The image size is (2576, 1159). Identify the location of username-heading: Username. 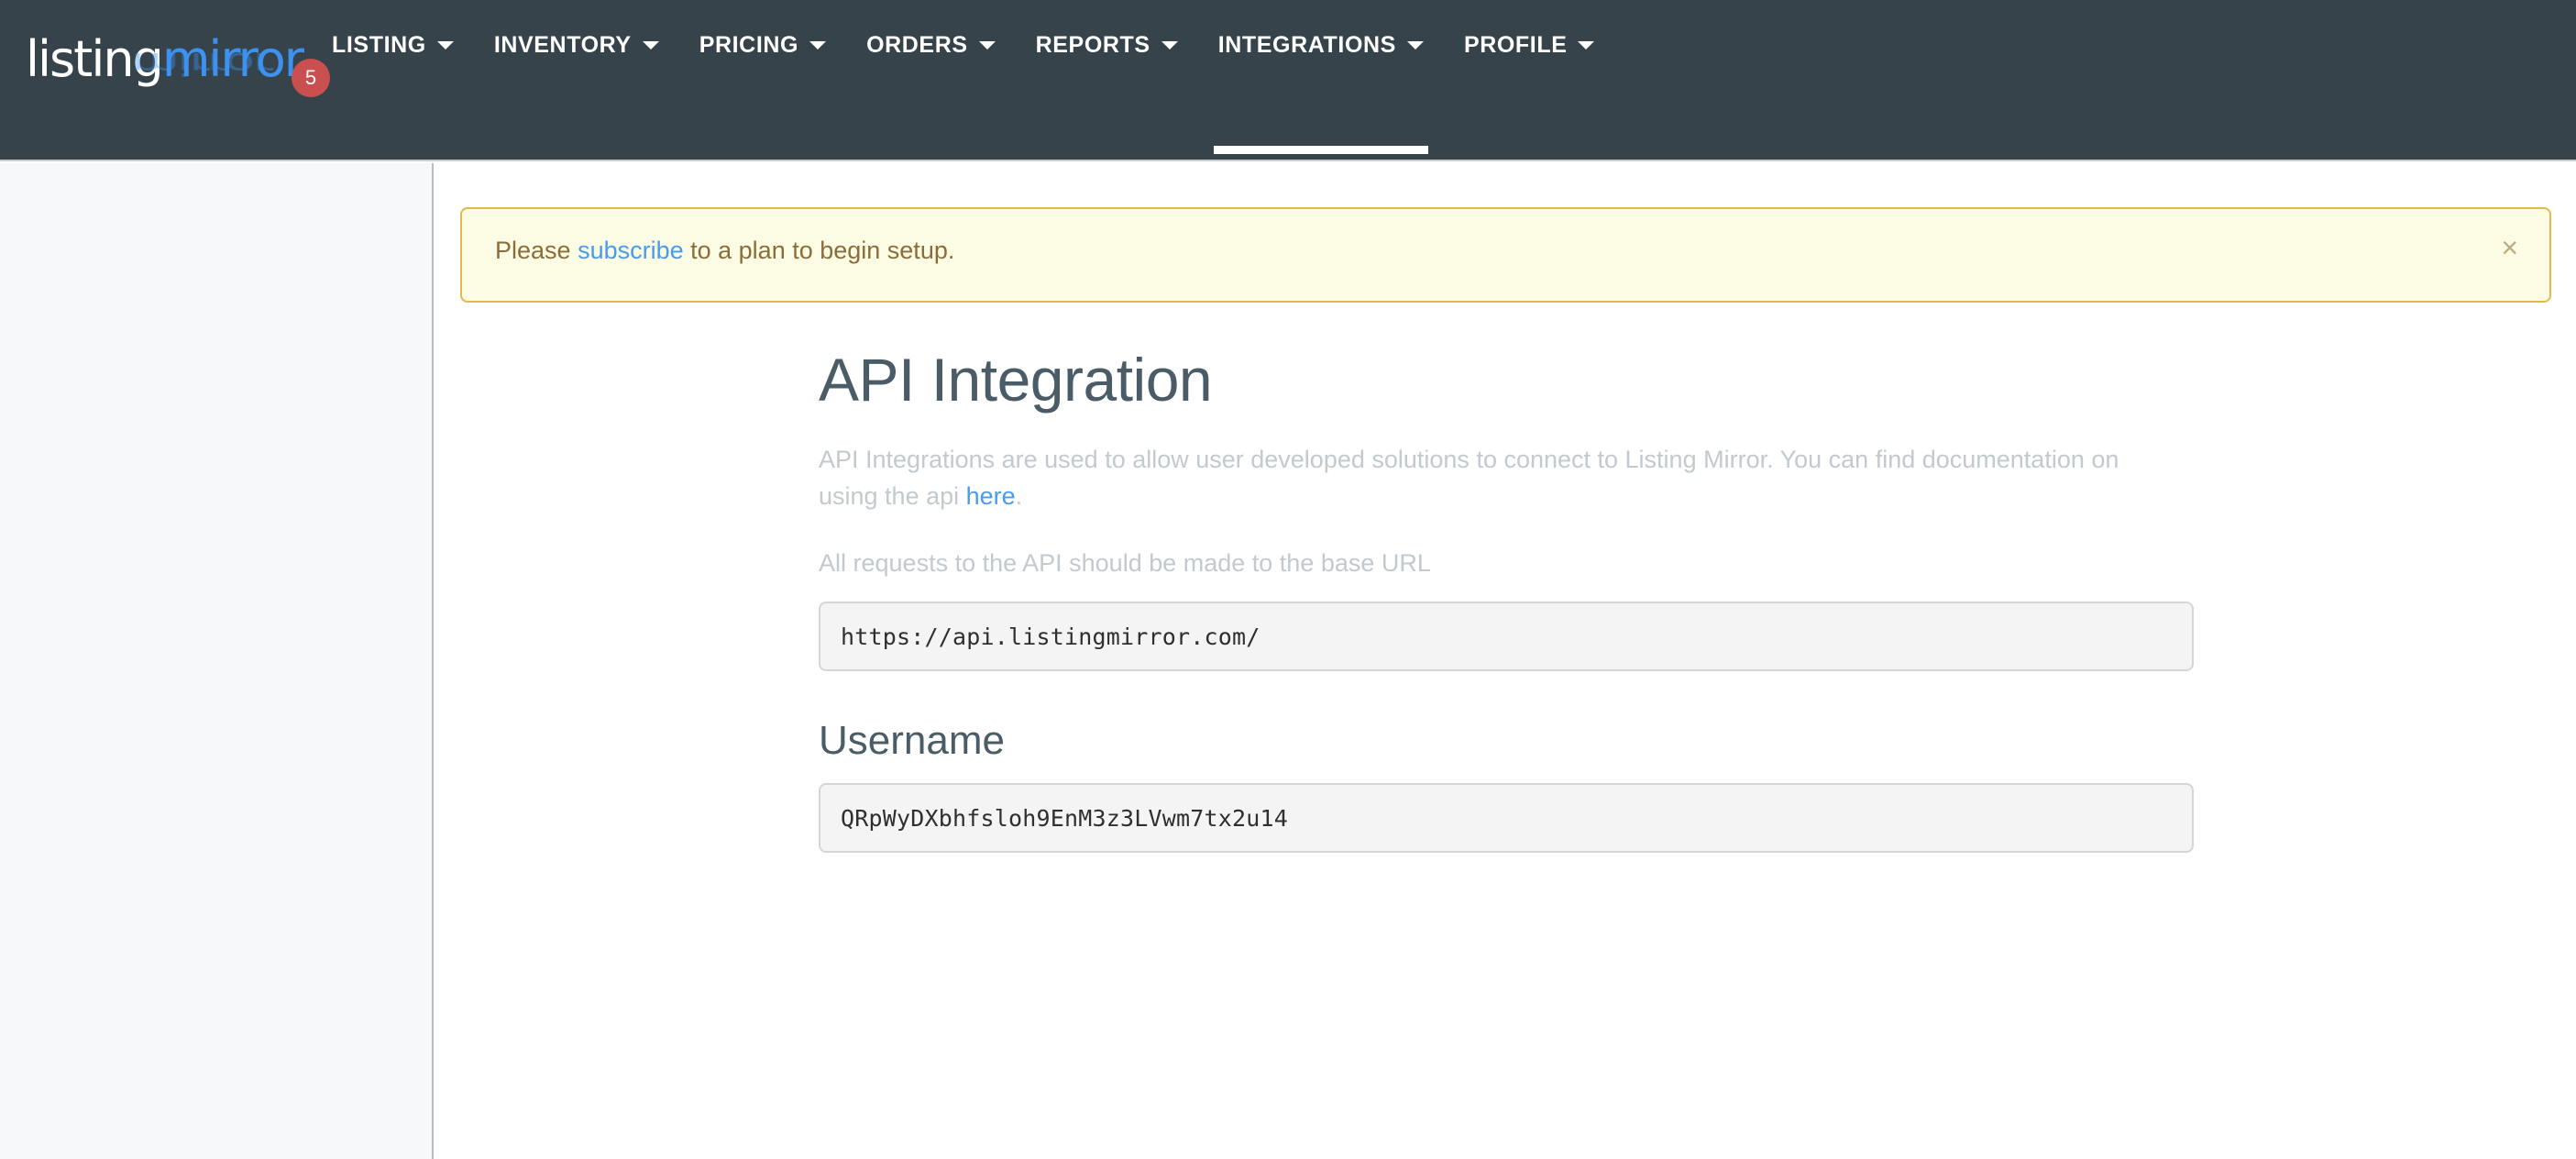
(912, 741).